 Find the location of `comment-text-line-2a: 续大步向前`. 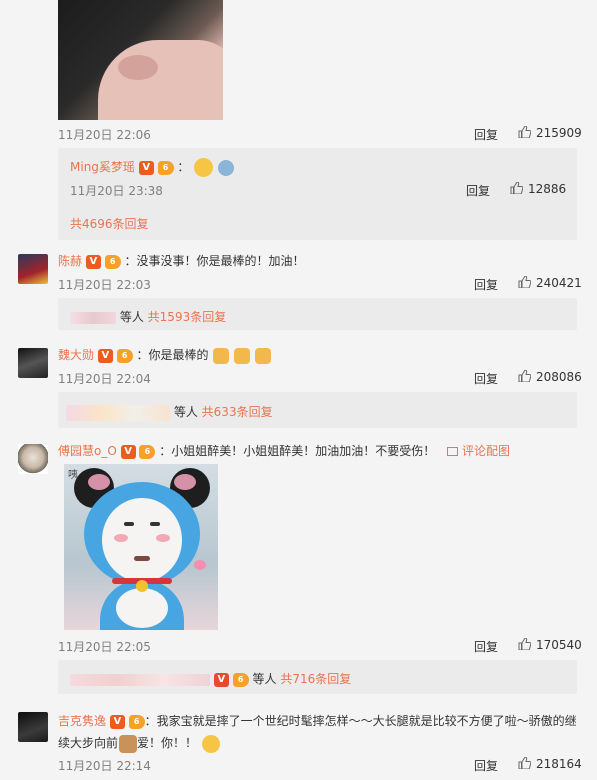

comment-text-line-2a: 续大步向前 is located at coordinates (88, 743).